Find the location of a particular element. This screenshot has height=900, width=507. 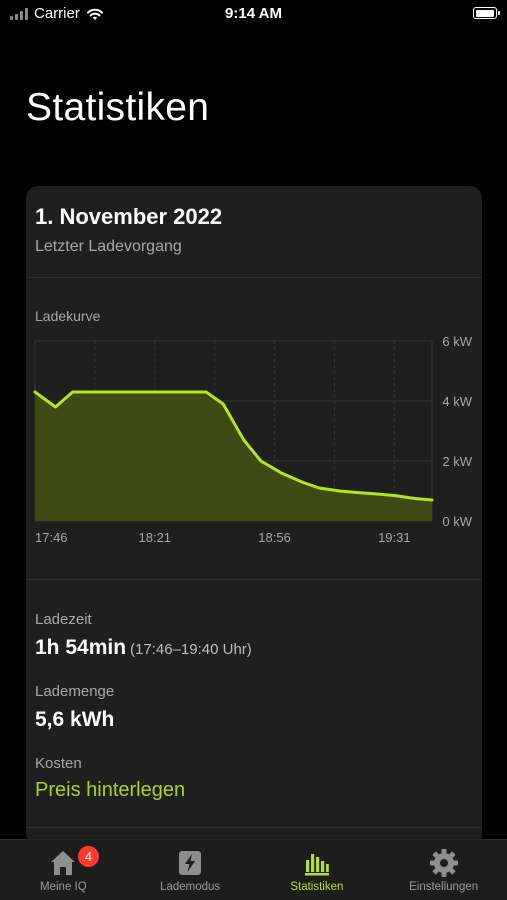

lademenge-label: Lademenge is located at coordinates (75, 691).